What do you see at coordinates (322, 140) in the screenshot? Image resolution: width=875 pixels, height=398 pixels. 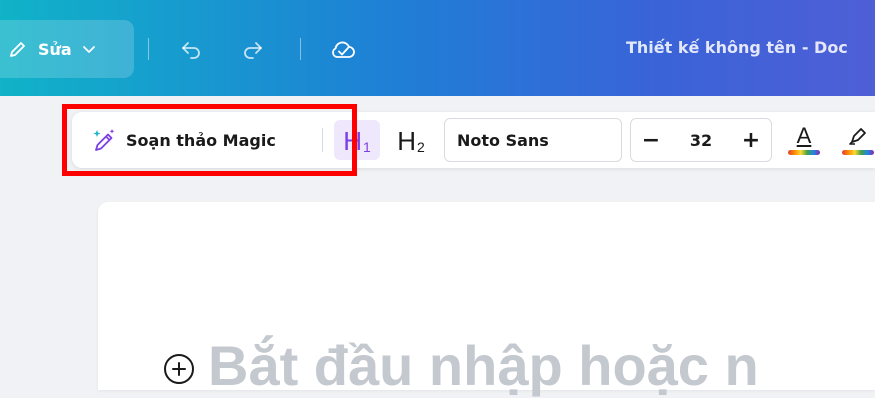 I see `toolbar-divider` at bounding box center [322, 140].